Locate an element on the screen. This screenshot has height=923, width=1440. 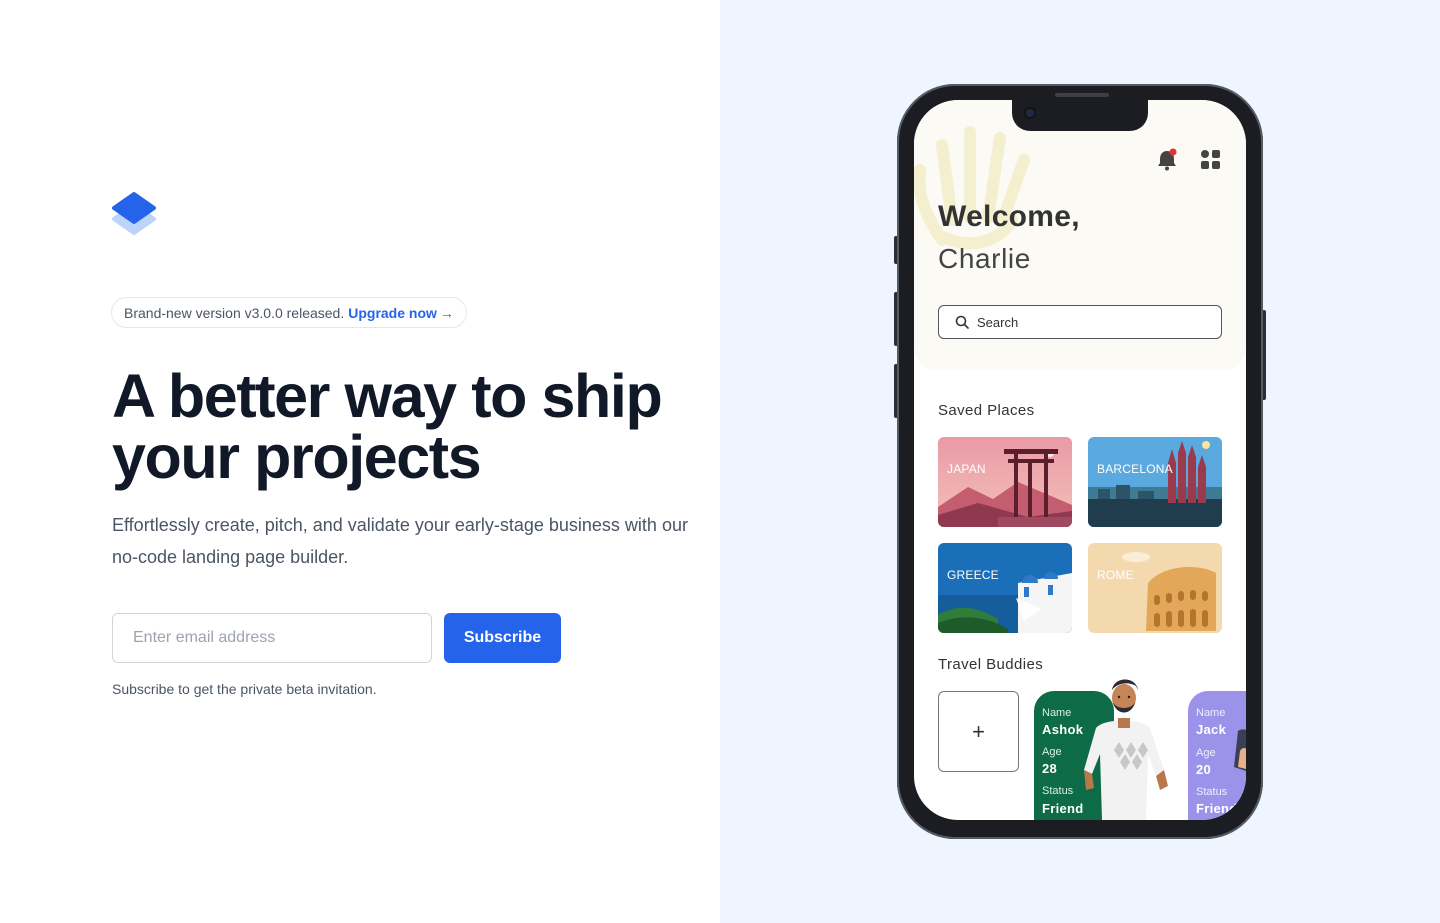
buddy-name: Ashok is located at coordinates (1063, 729).